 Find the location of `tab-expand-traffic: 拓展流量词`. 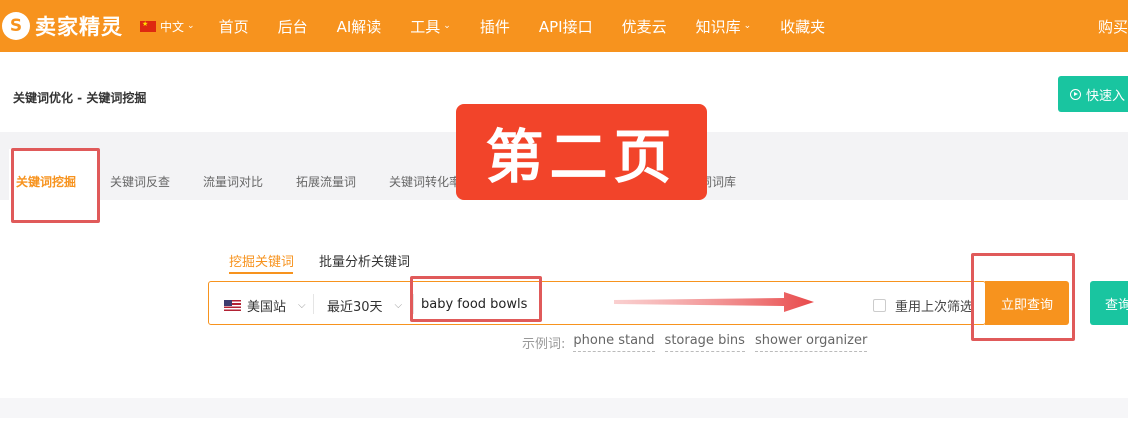

tab-expand-traffic: 拓展流量词 is located at coordinates (326, 181).